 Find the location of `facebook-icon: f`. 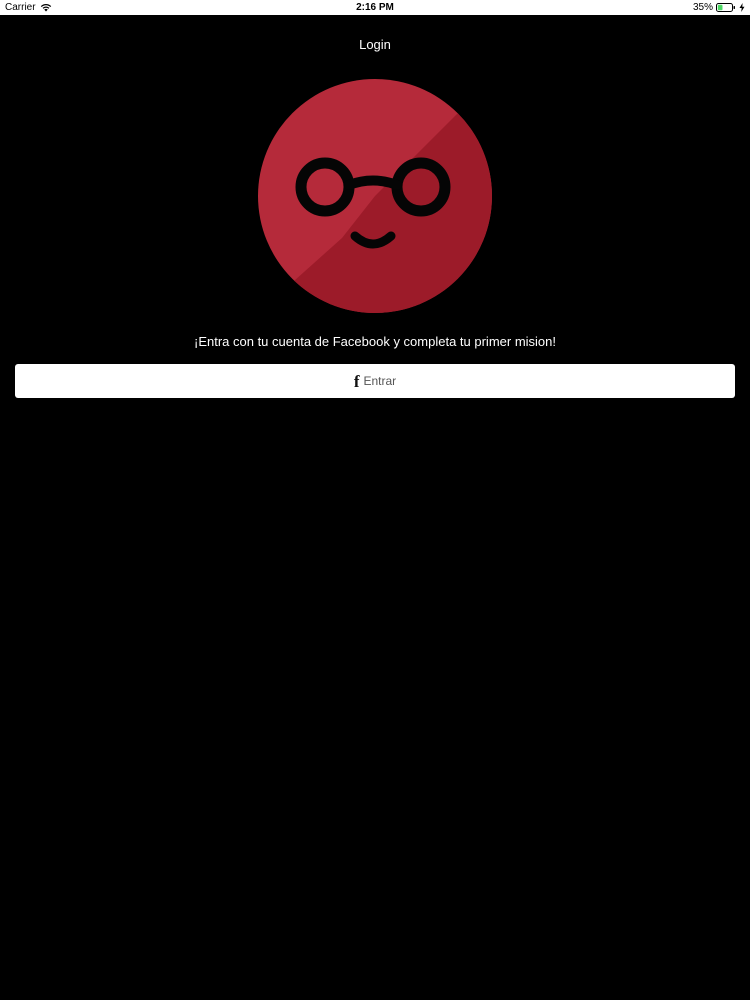

facebook-icon: f is located at coordinates (356, 381).